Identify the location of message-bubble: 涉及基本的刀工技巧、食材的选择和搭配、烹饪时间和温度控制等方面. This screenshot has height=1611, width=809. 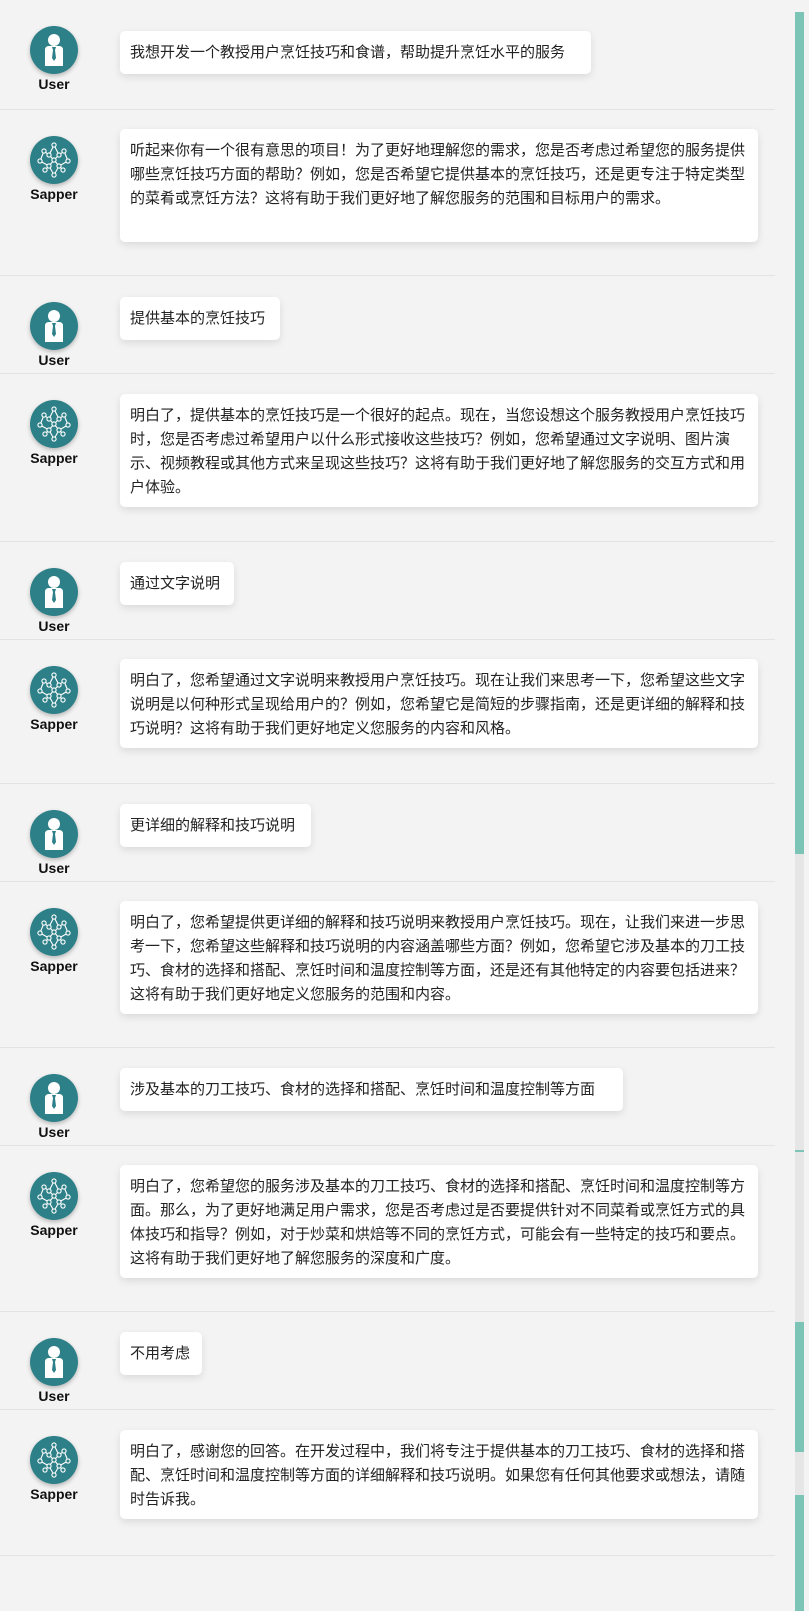
(371, 1089).